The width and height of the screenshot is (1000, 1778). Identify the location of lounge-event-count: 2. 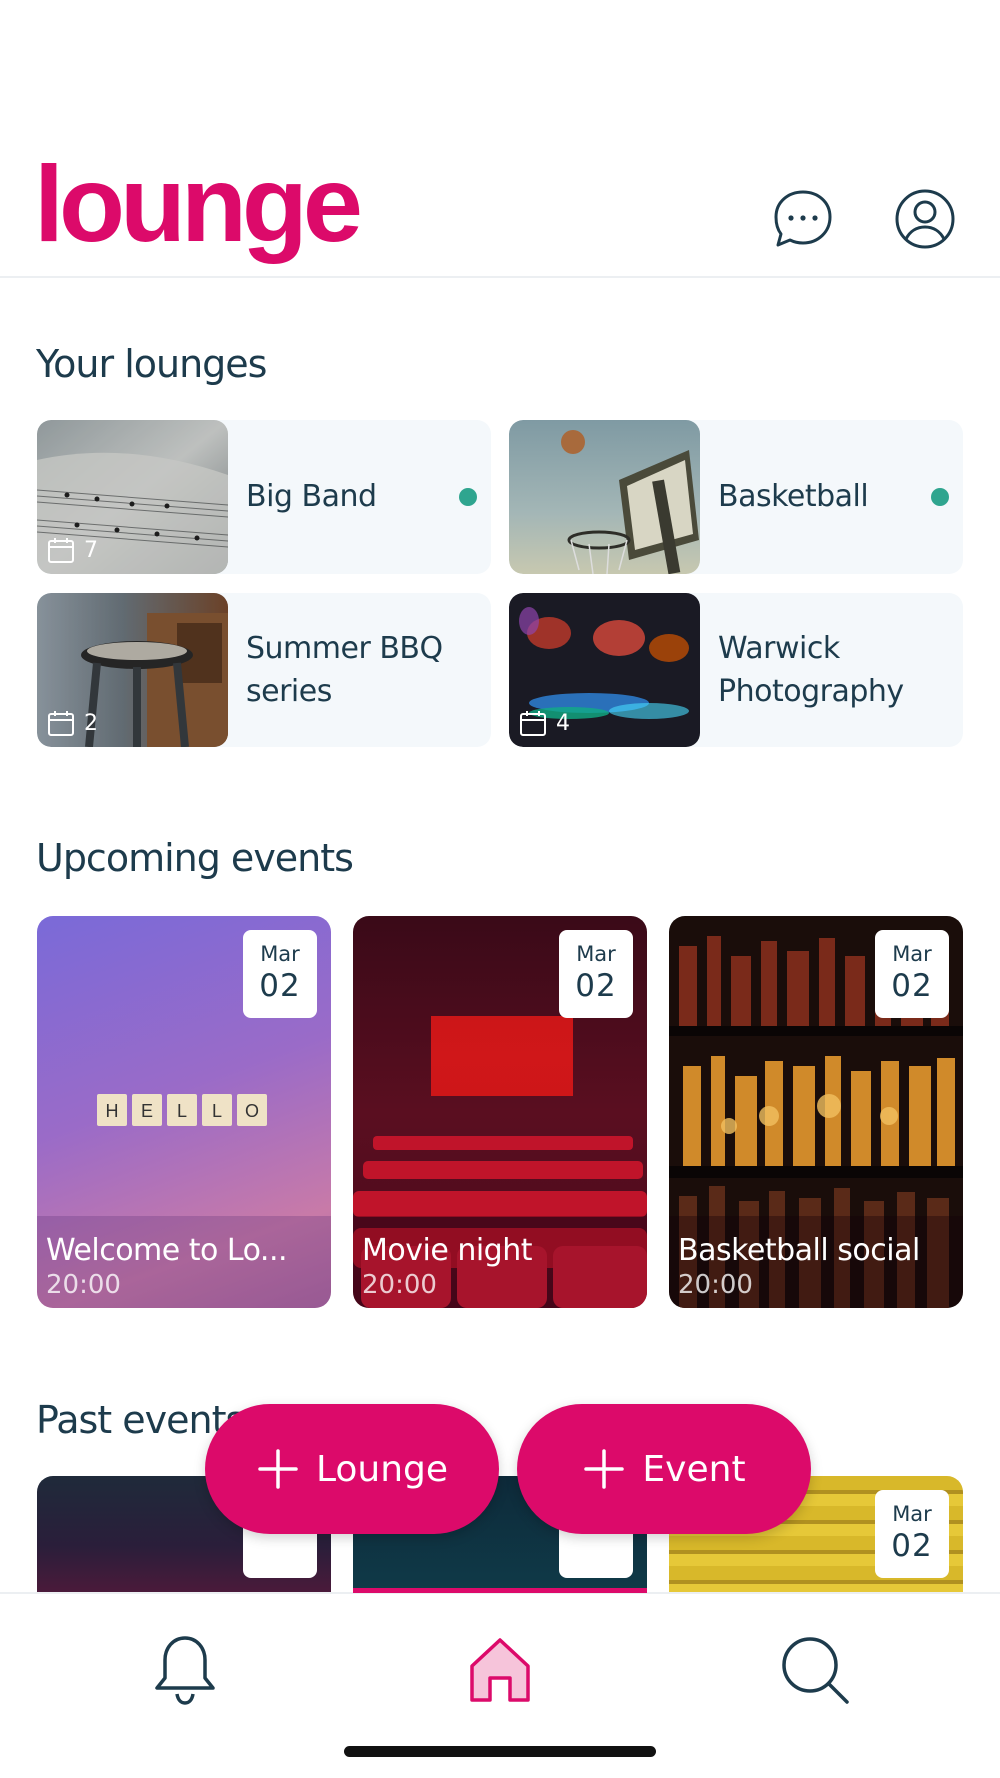
(72, 723).